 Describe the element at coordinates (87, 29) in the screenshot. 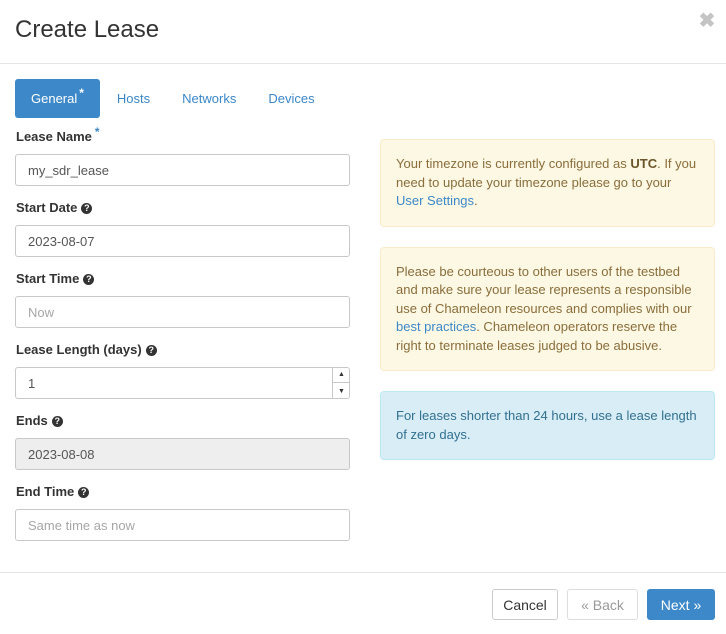

I see `modal-title: Create Lease` at that location.